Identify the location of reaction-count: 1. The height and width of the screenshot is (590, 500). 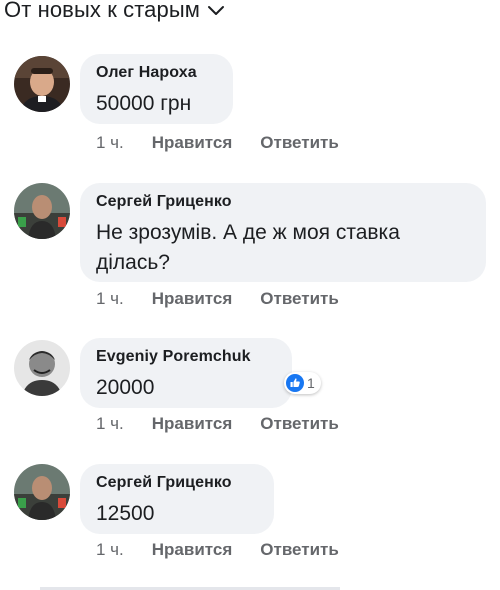
(311, 383).